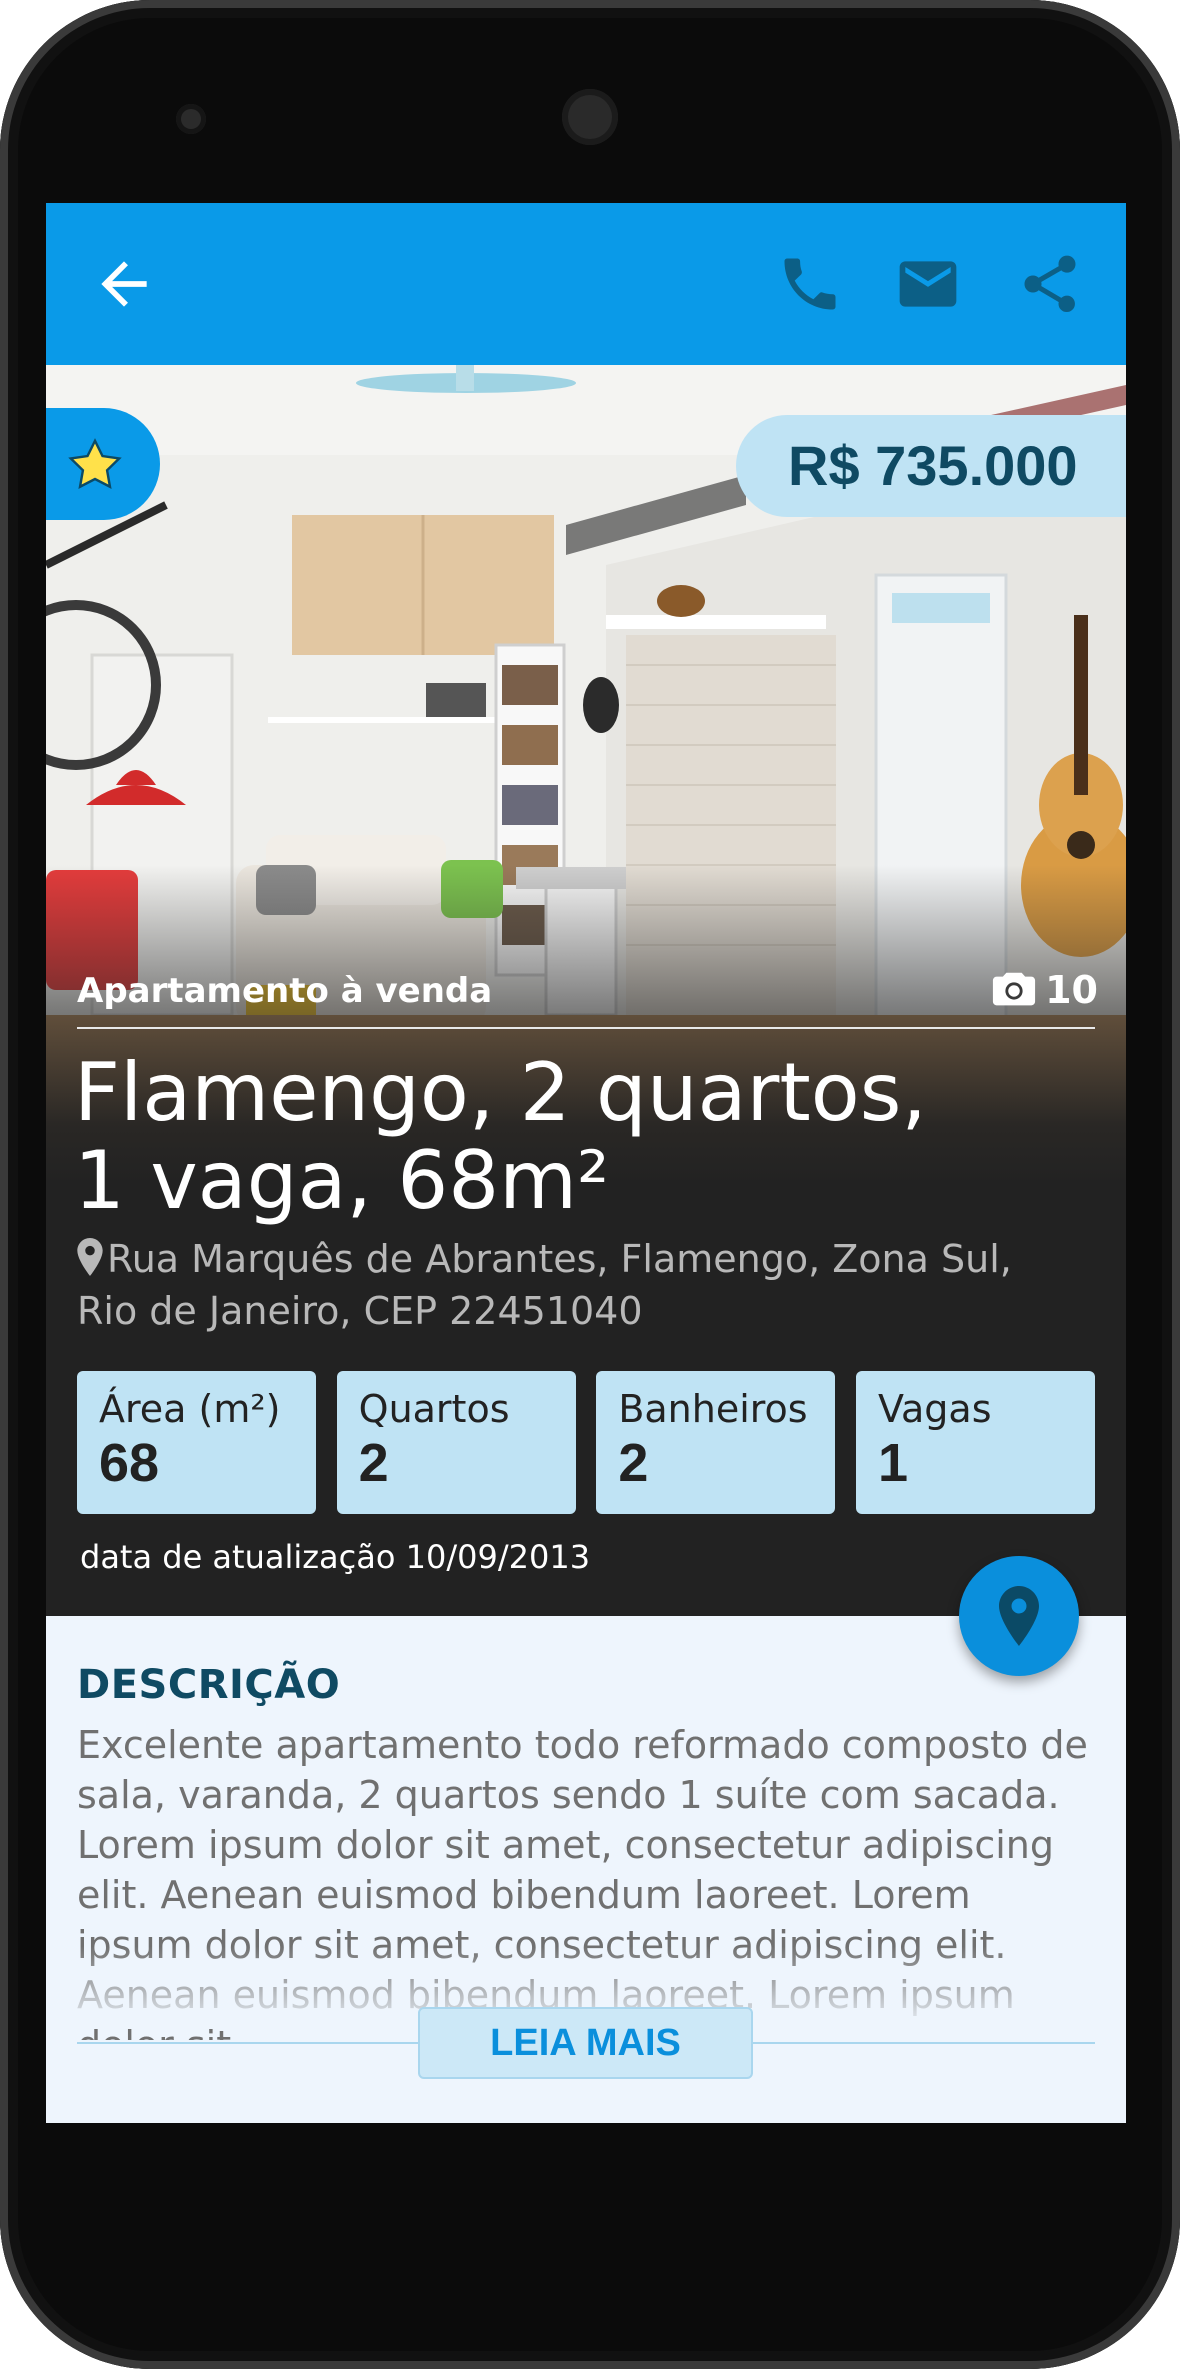  I want to click on photo-count-value: 10, so click(1071, 990).